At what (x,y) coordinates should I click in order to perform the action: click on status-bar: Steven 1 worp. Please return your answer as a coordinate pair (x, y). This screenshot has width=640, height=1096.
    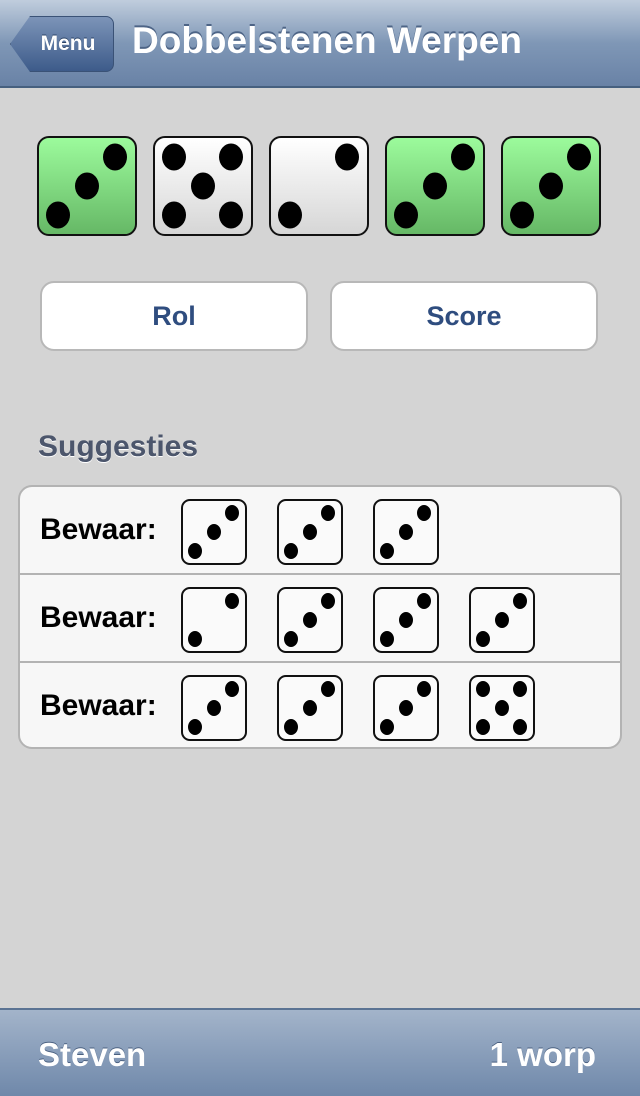
    Looking at the image, I should click on (320, 1052).